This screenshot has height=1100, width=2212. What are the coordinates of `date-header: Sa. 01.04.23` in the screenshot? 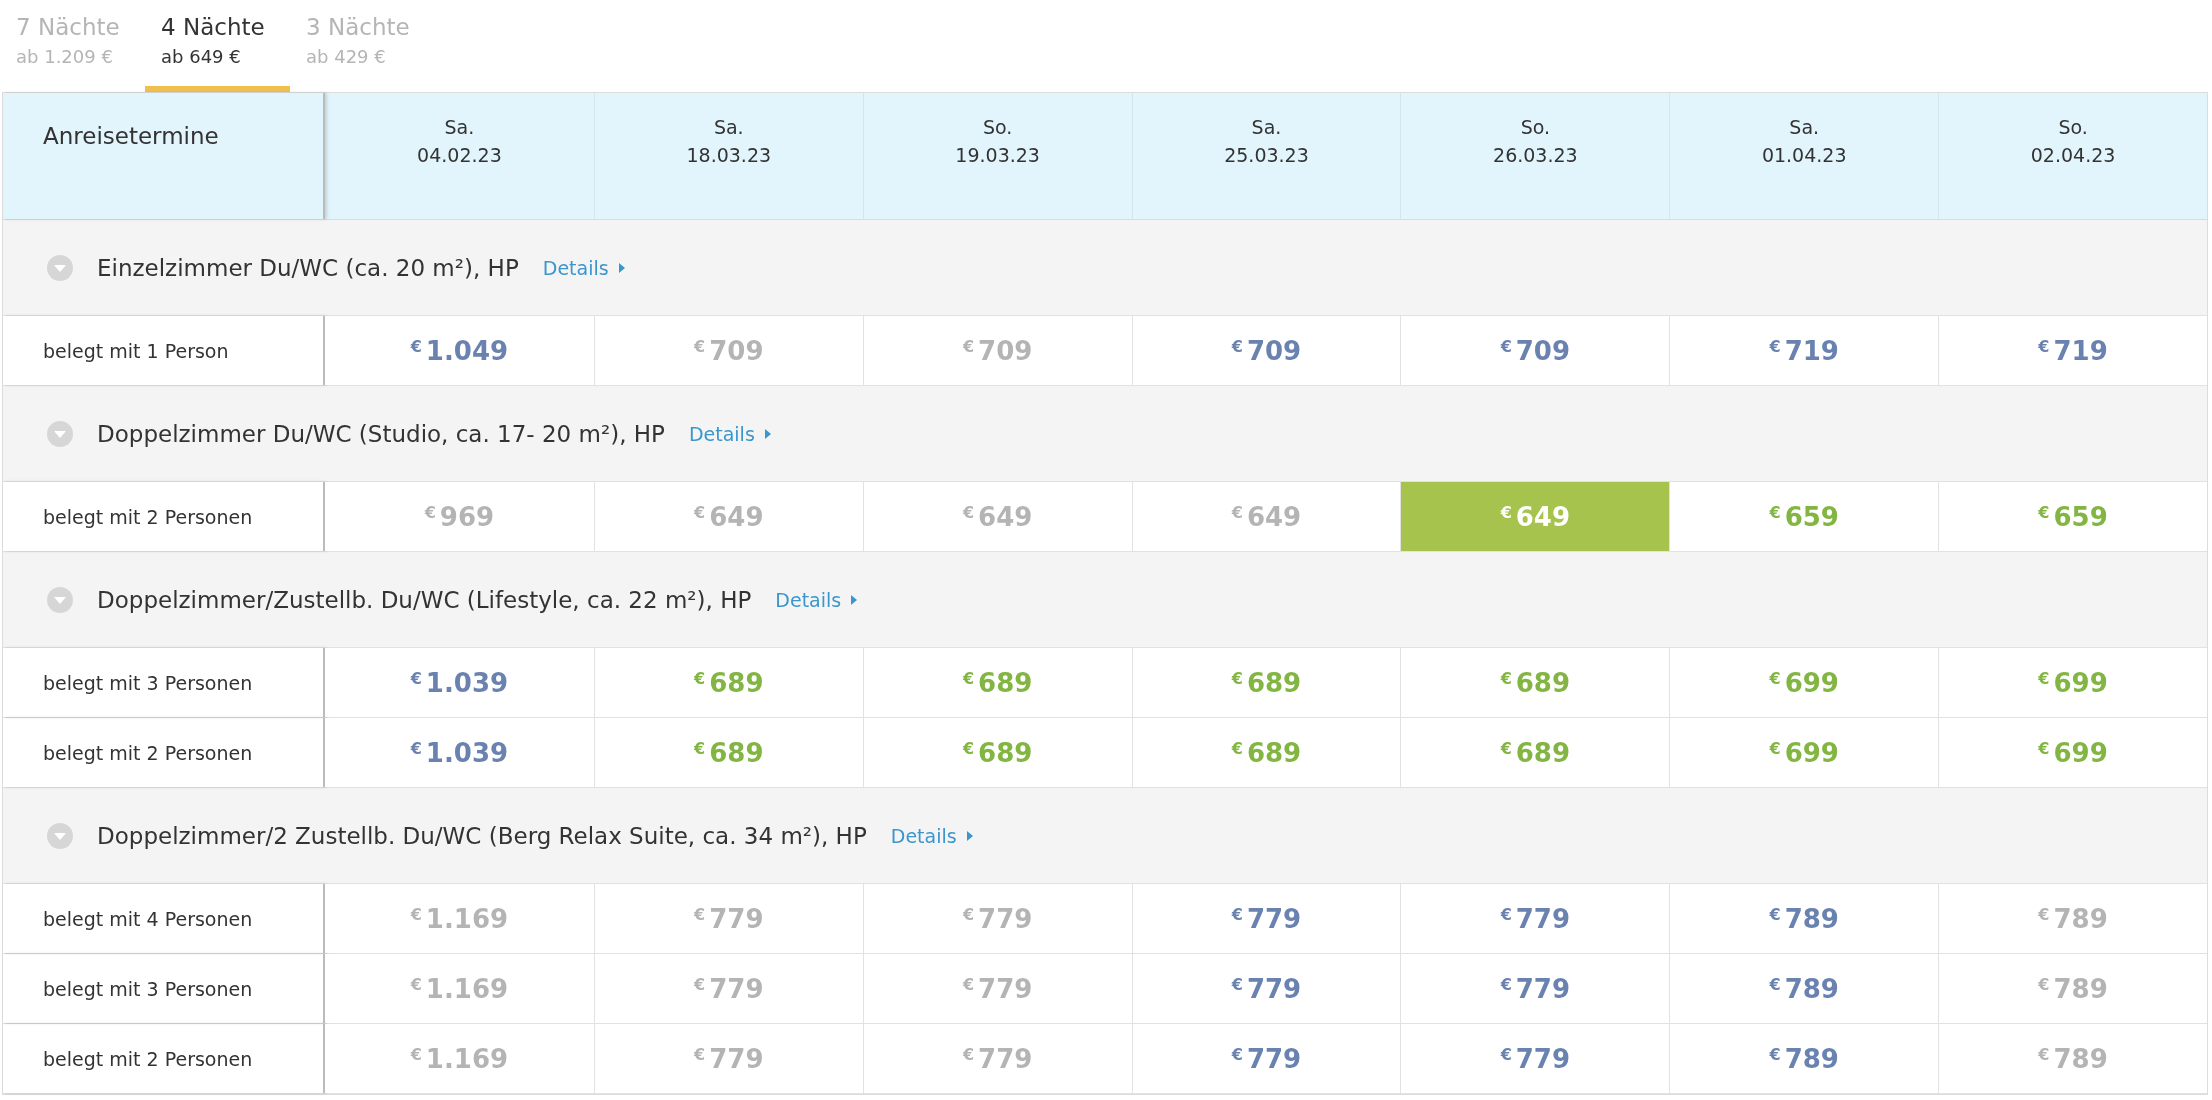 It's located at (1804, 156).